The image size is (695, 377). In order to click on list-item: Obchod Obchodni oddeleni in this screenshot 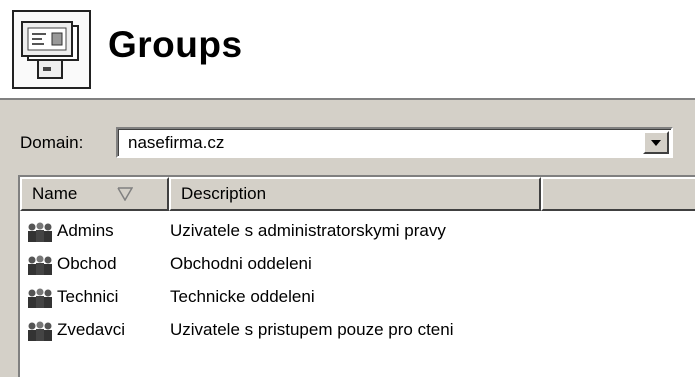, I will do `click(357, 264)`.